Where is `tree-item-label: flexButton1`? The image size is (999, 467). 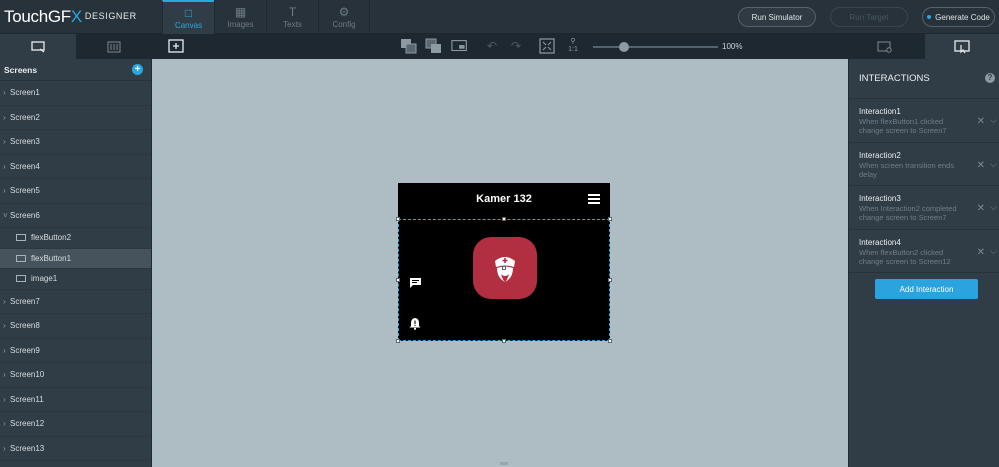
tree-item-label: flexButton1 is located at coordinates (51, 258).